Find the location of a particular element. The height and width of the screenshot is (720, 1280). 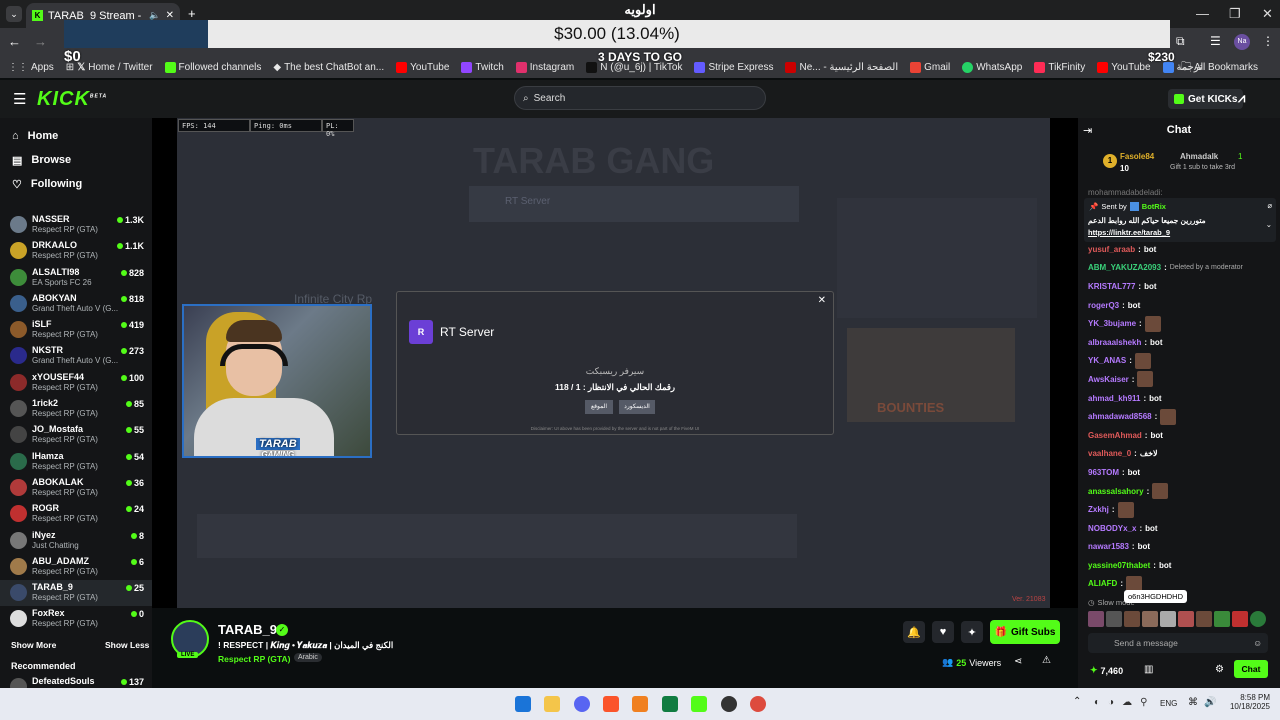

sidebar-channel-inyez: iNyez Just Chatting 8 is located at coordinates (76, 541).